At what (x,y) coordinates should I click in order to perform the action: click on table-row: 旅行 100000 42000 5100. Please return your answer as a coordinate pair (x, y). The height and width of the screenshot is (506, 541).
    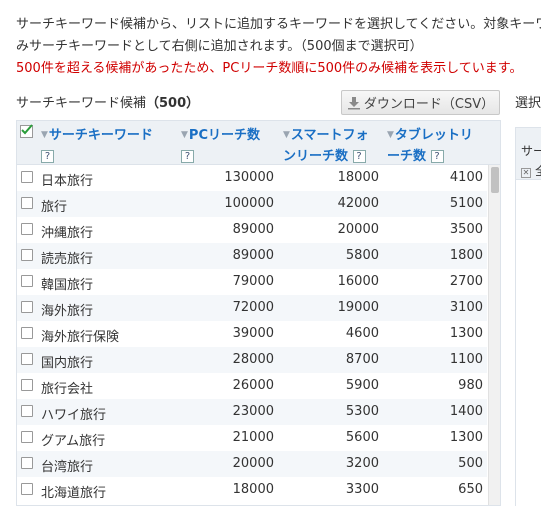
    Looking at the image, I should click on (252, 204).